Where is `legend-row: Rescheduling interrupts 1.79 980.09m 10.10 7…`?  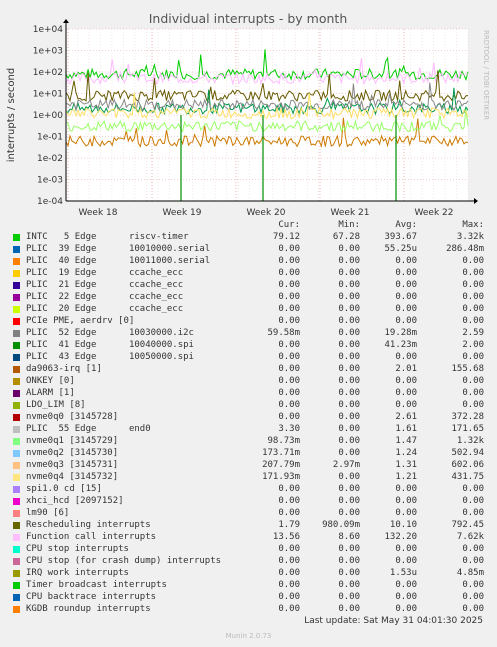 legend-row: Rescheduling interrupts 1.79 980.09m 10.10 7… is located at coordinates (248, 525).